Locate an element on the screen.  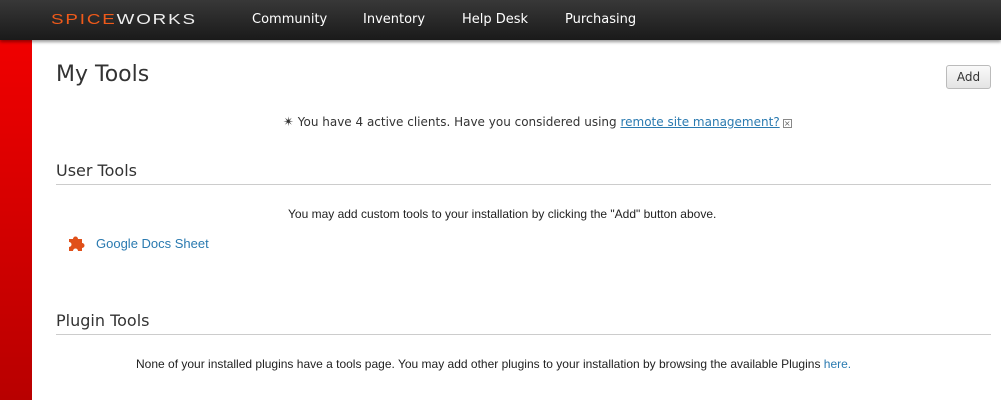
nav-purchasing: Purchasing is located at coordinates (600, 19).